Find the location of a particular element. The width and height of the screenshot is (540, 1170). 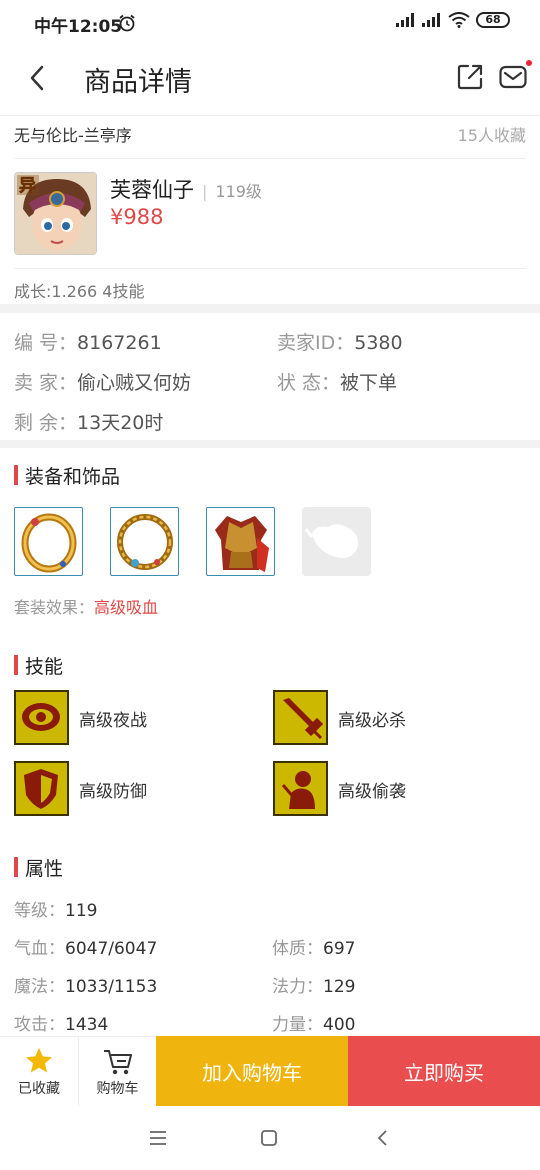

attr-hp-value: 6047/6047 is located at coordinates (111, 949).